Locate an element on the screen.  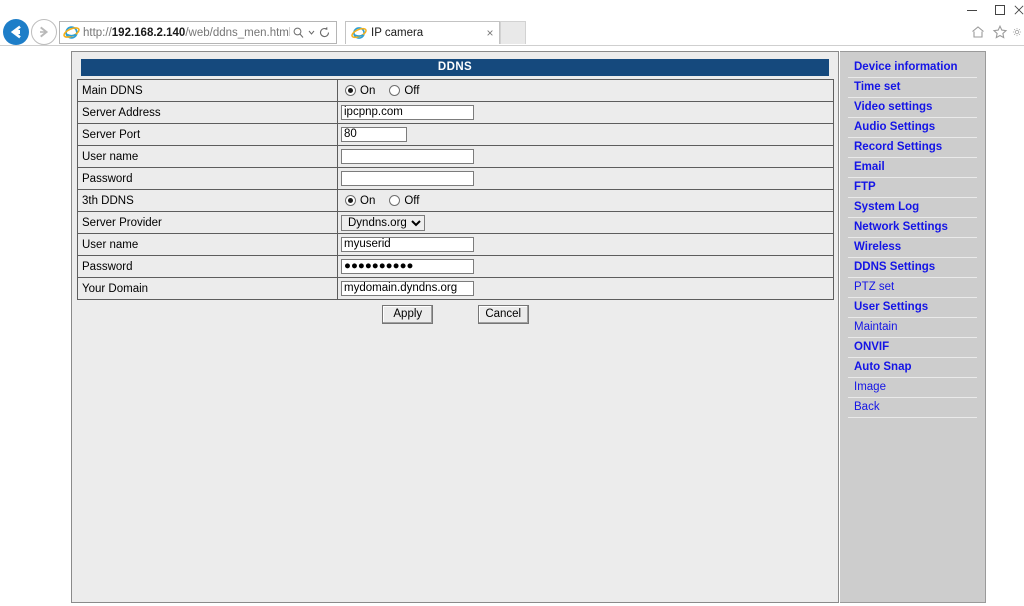
address-bar-icons is located at coordinates (313, 32).